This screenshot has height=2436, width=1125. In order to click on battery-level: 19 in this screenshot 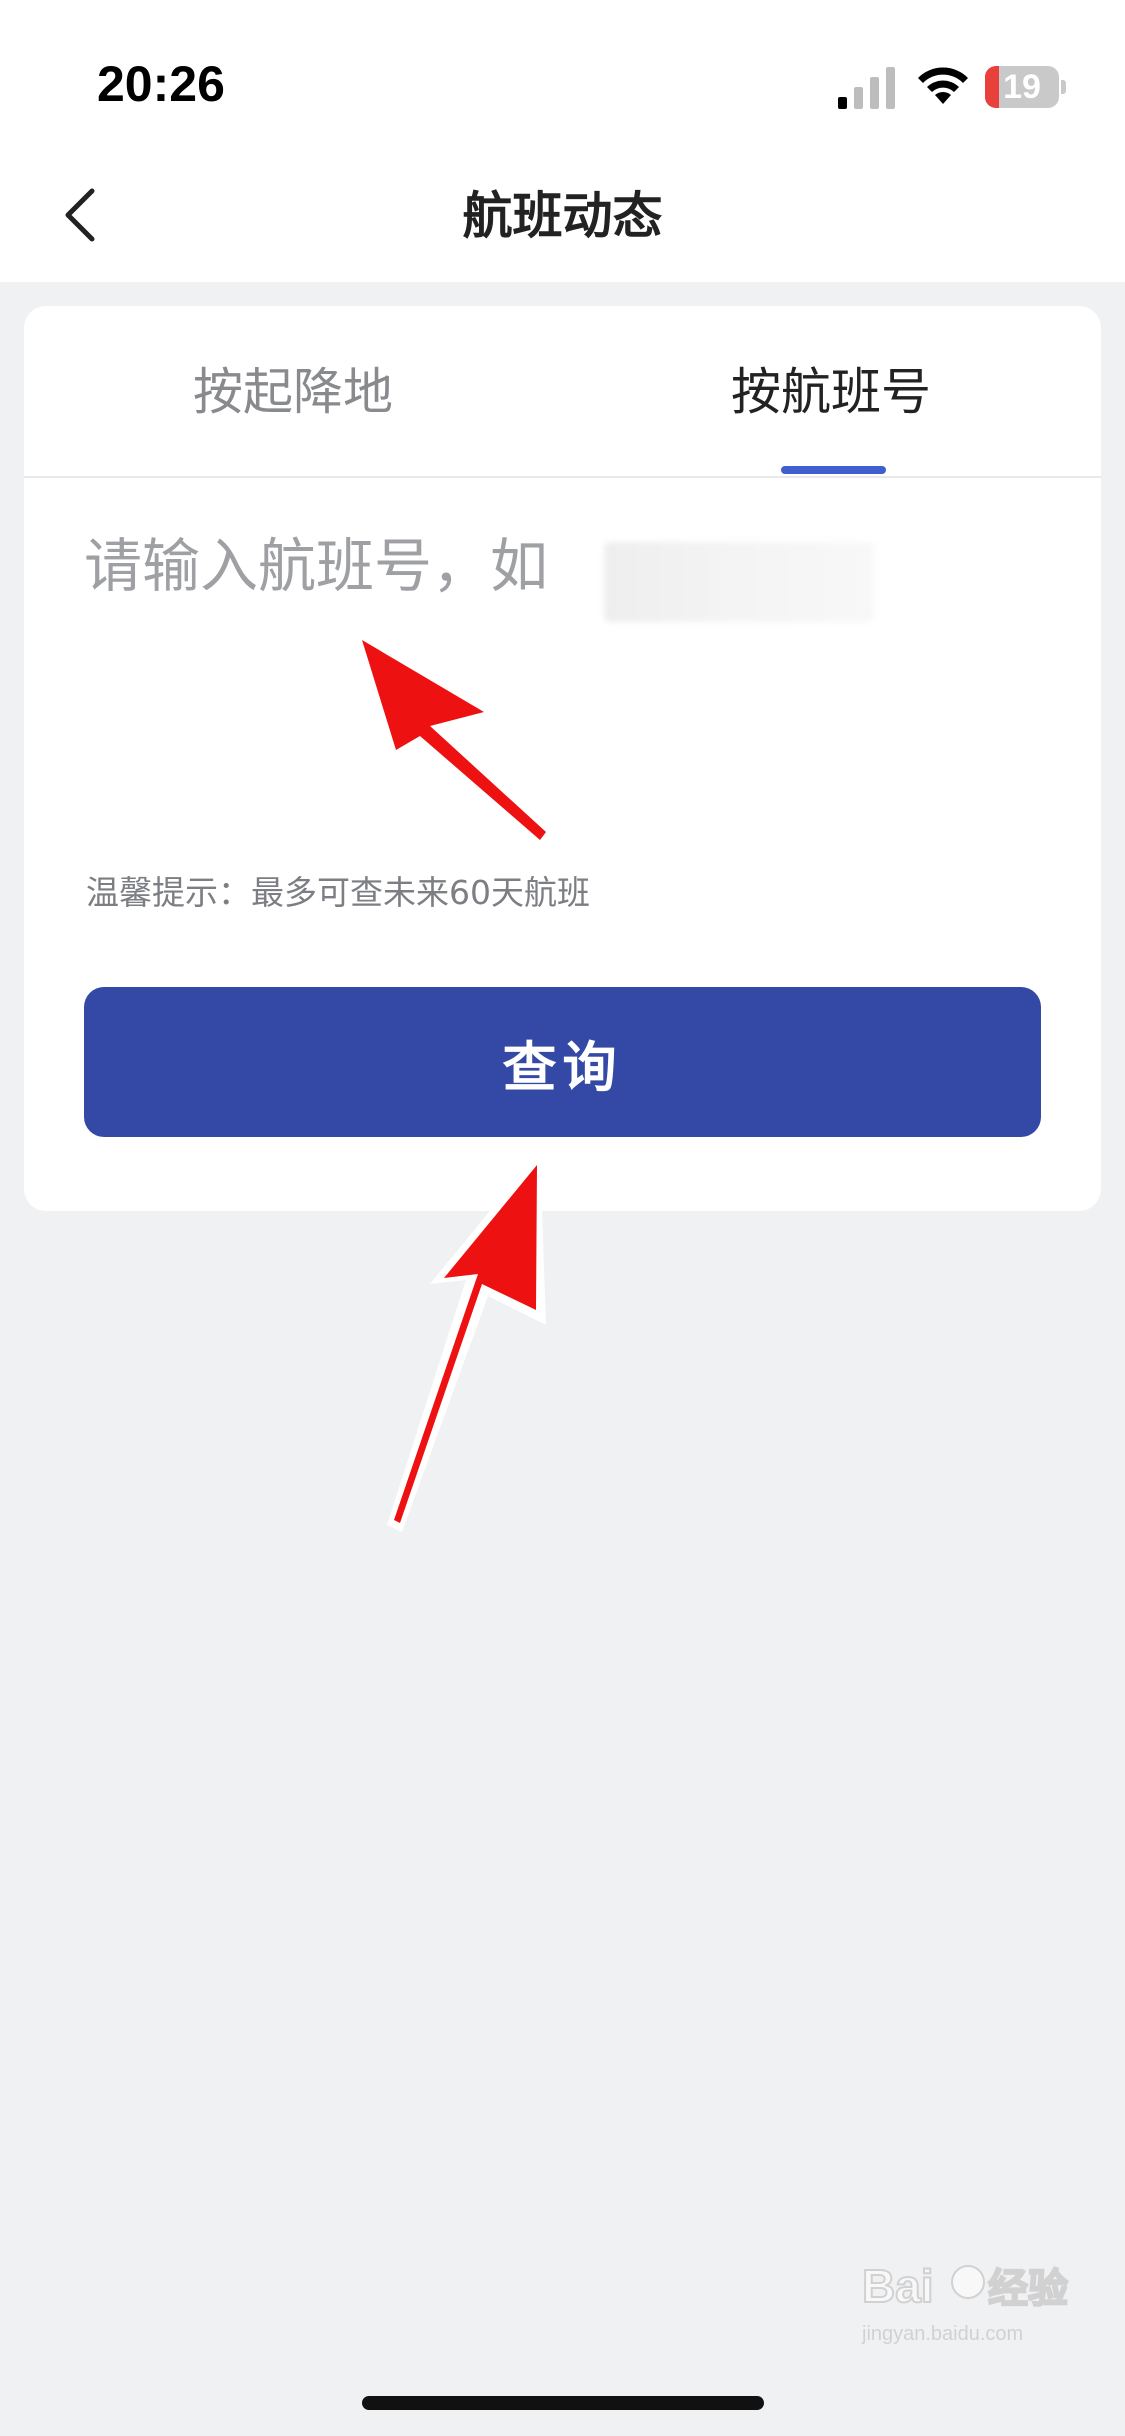, I will do `click(1022, 87)`.